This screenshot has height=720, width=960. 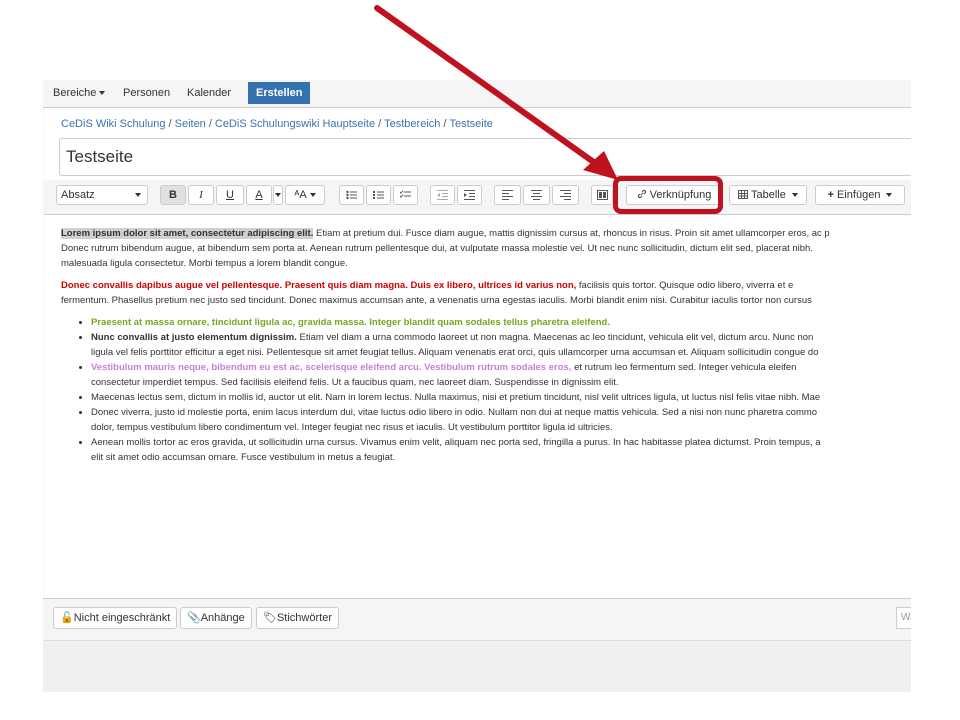 I want to click on align-left-button, so click(x=507, y=195).